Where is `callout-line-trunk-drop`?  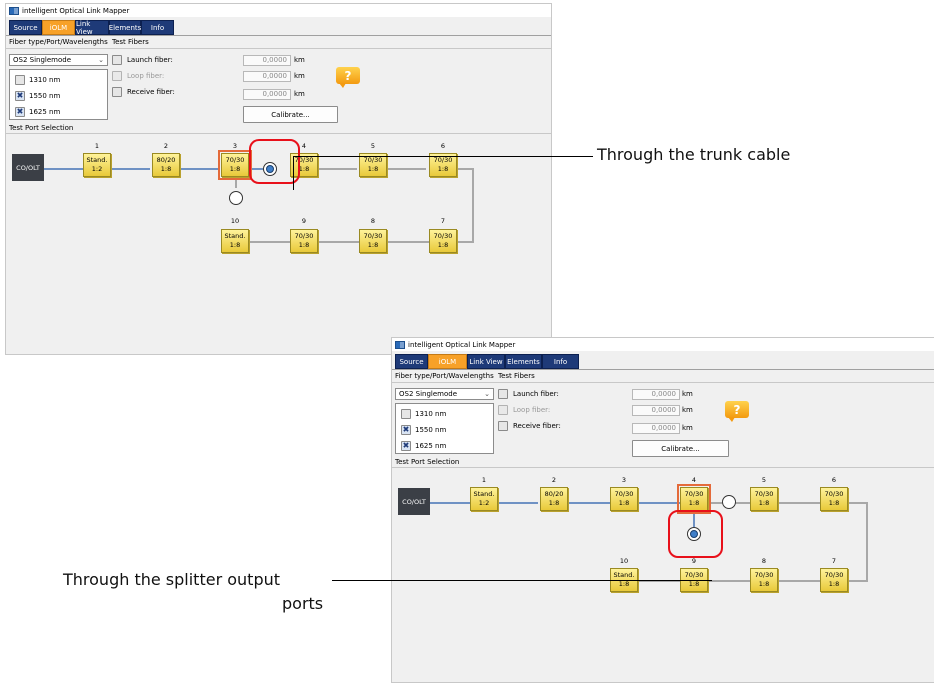 callout-line-trunk-drop is located at coordinates (293, 173).